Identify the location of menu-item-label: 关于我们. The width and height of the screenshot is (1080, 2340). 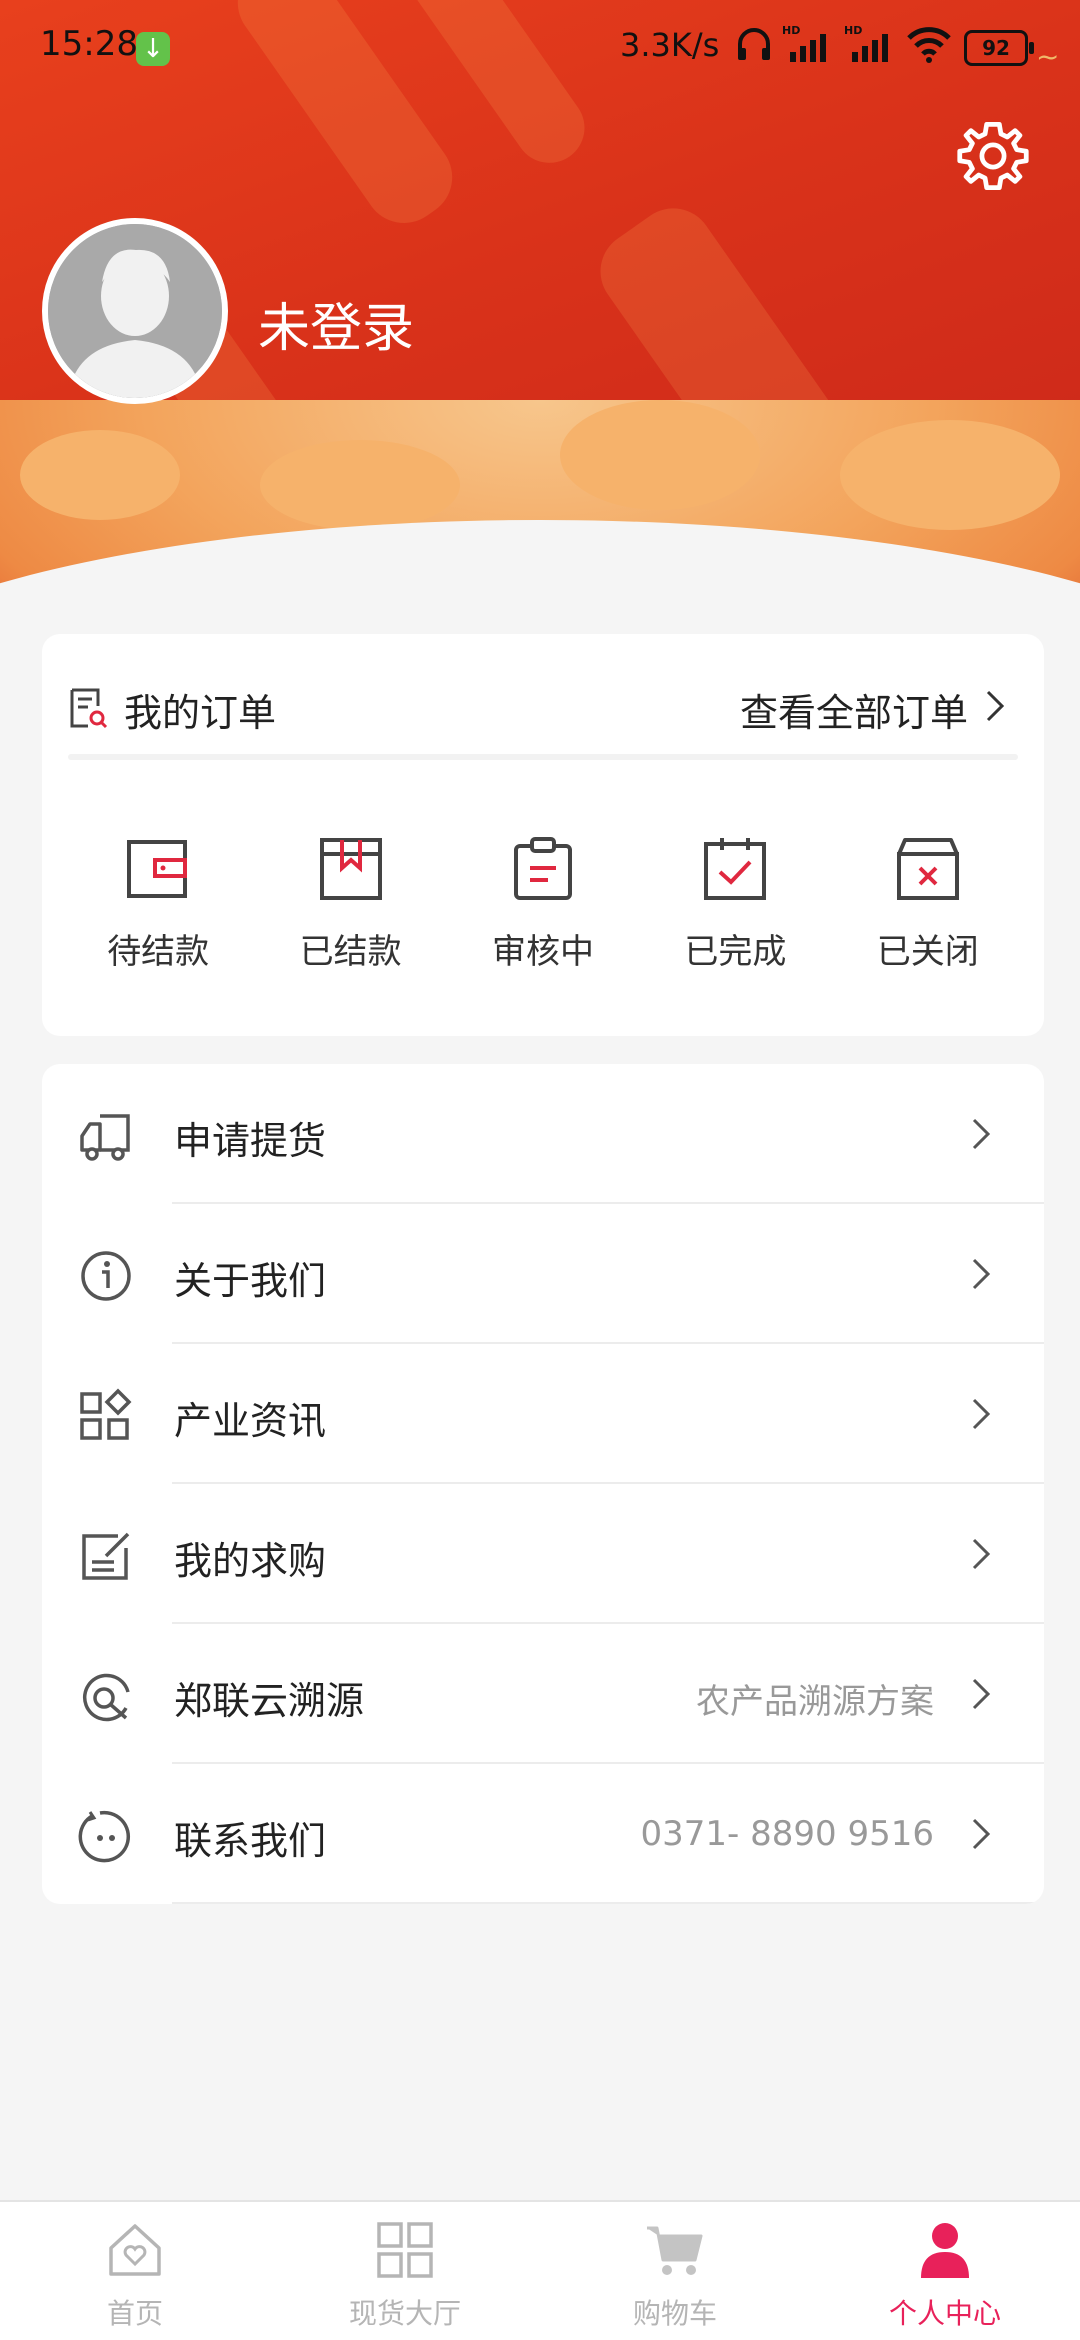
(250, 1281).